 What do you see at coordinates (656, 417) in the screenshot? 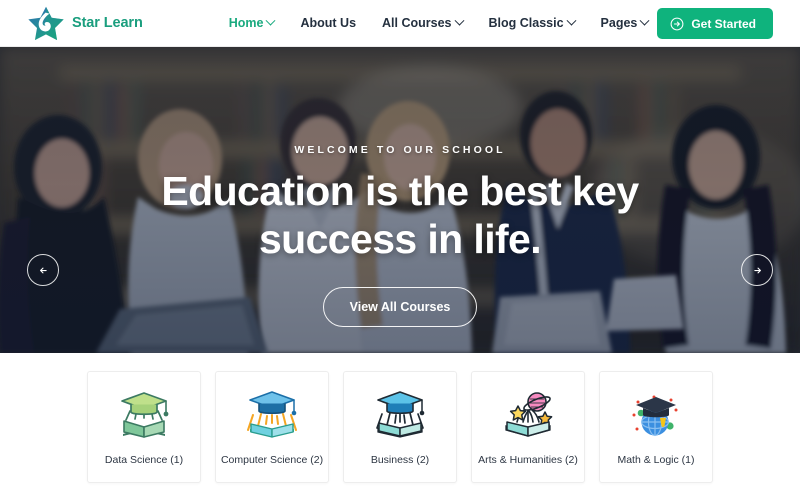
I see `graduation-cap-globe-icon` at bounding box center [656, 417].